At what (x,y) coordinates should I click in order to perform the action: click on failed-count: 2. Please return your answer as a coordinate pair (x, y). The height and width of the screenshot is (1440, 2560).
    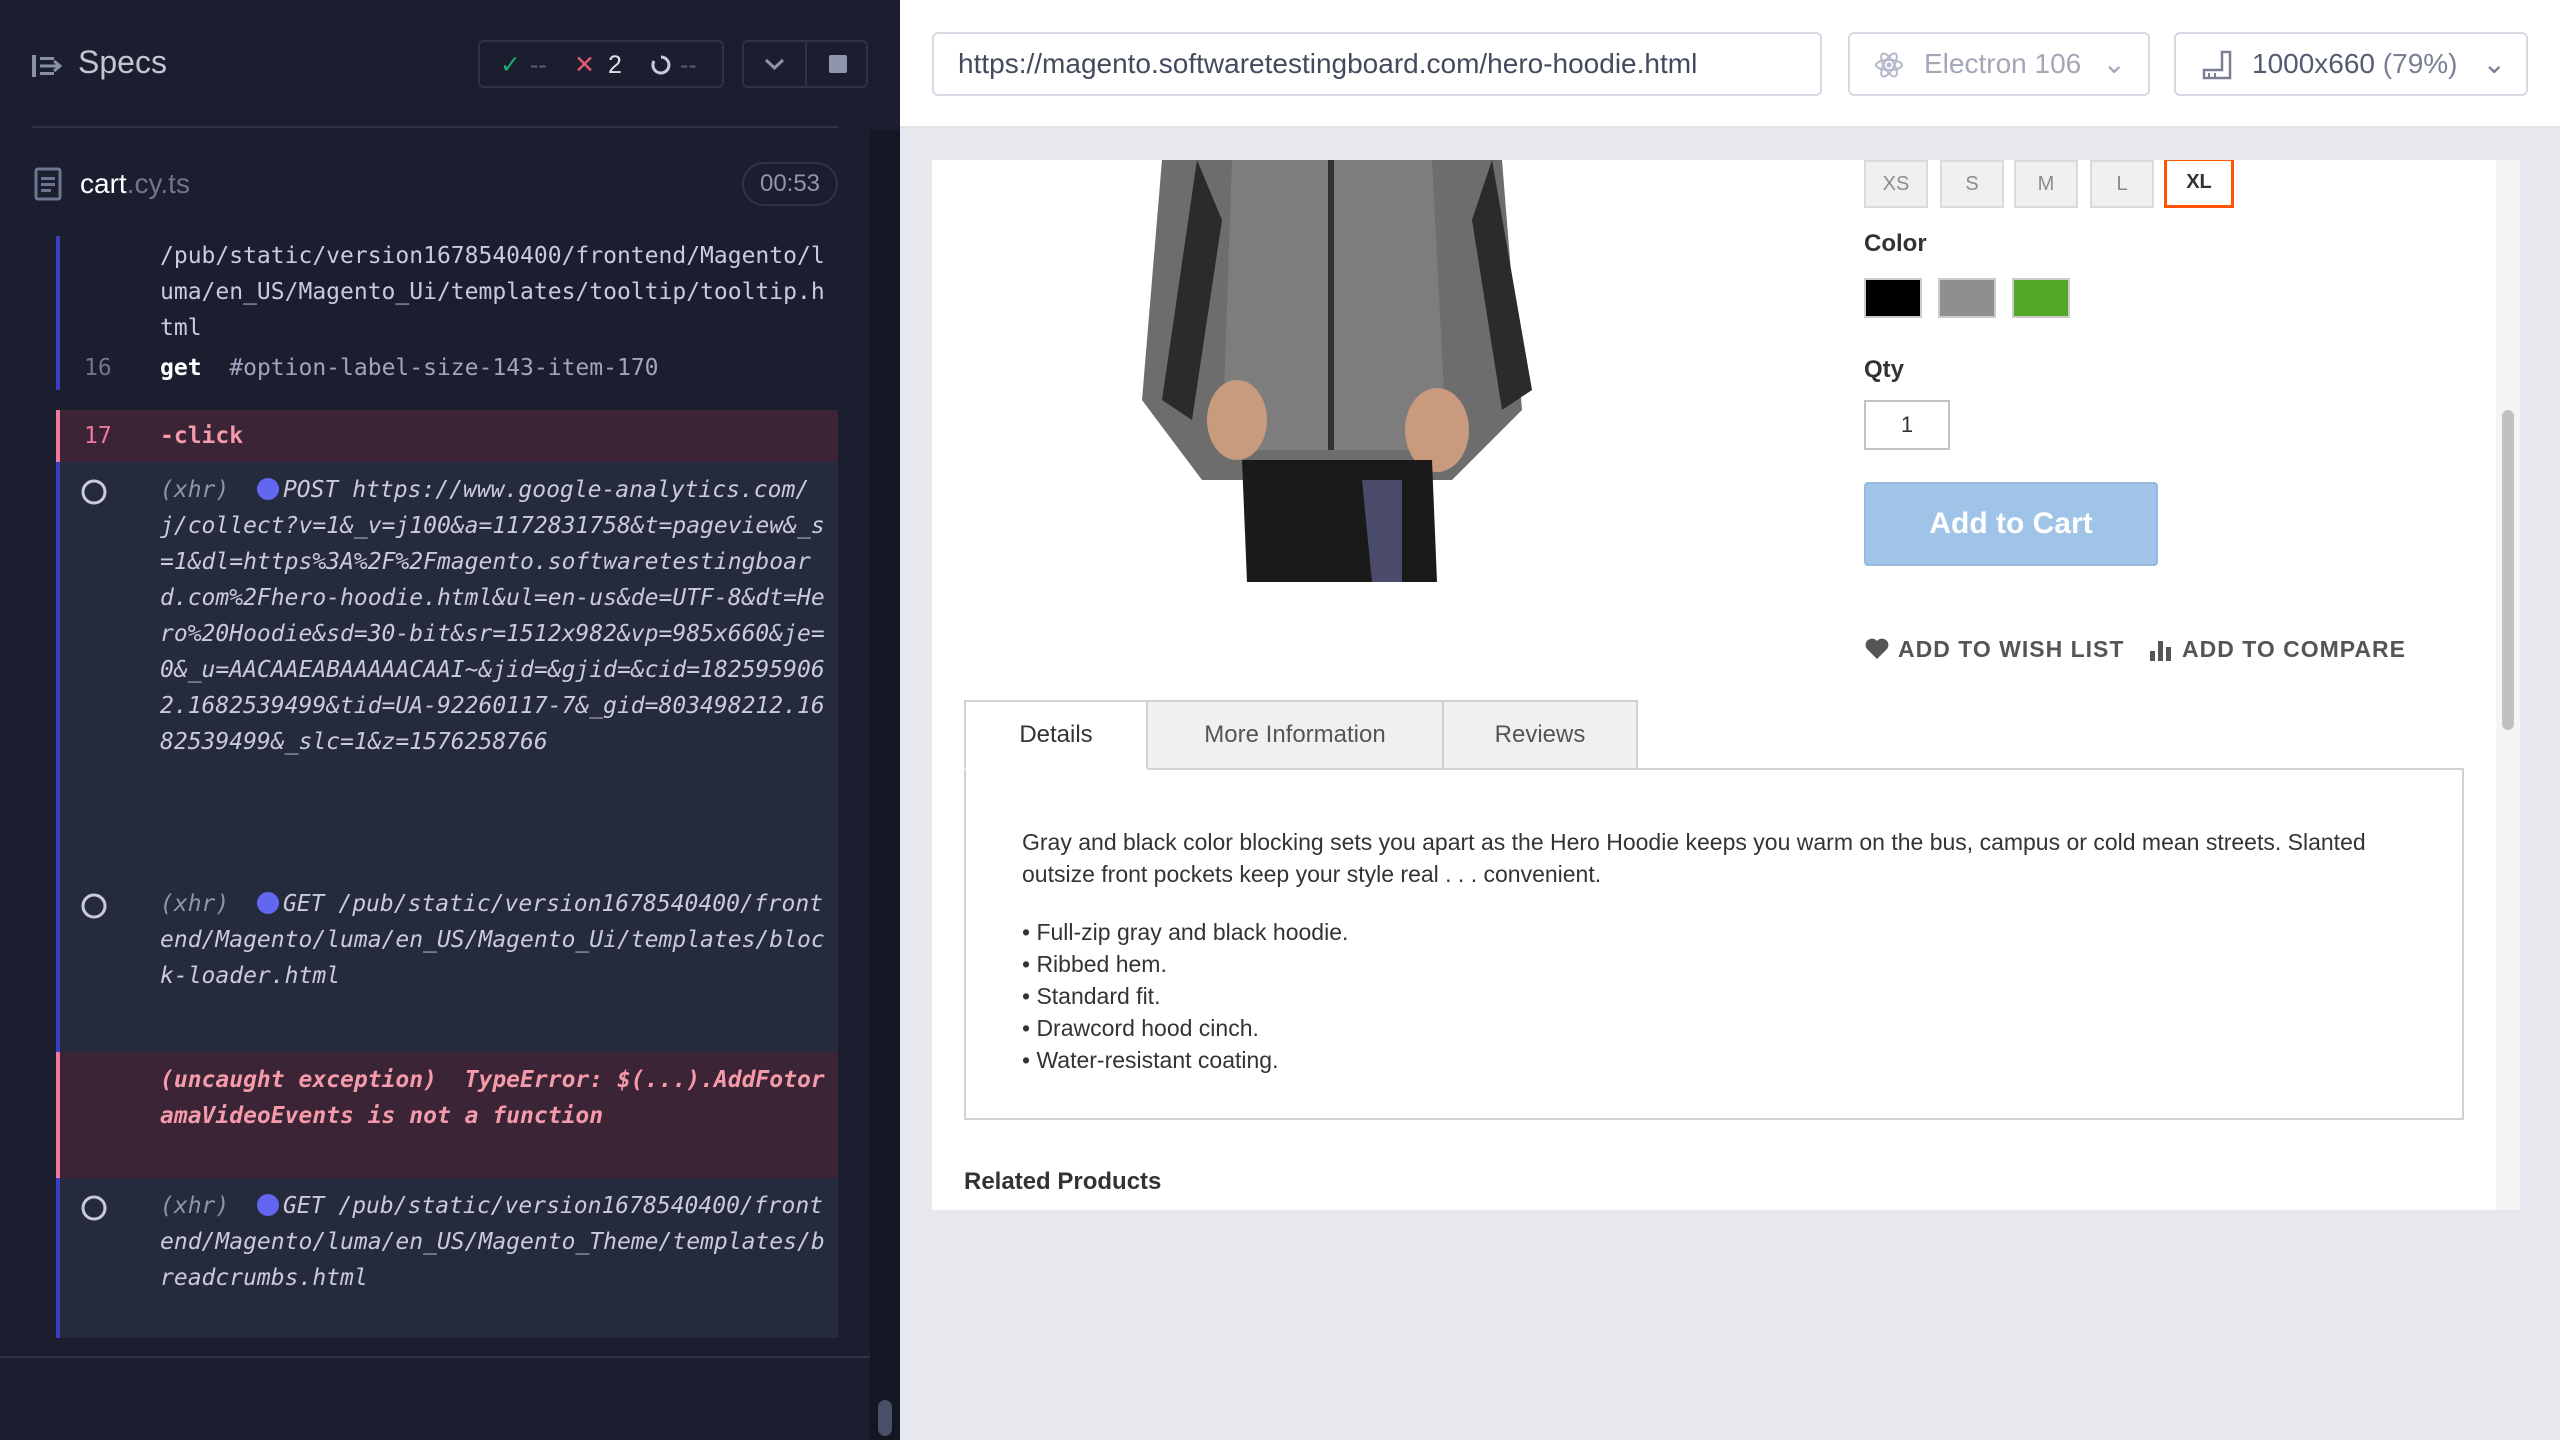
    Looking at the image, I should click on (615, 65).